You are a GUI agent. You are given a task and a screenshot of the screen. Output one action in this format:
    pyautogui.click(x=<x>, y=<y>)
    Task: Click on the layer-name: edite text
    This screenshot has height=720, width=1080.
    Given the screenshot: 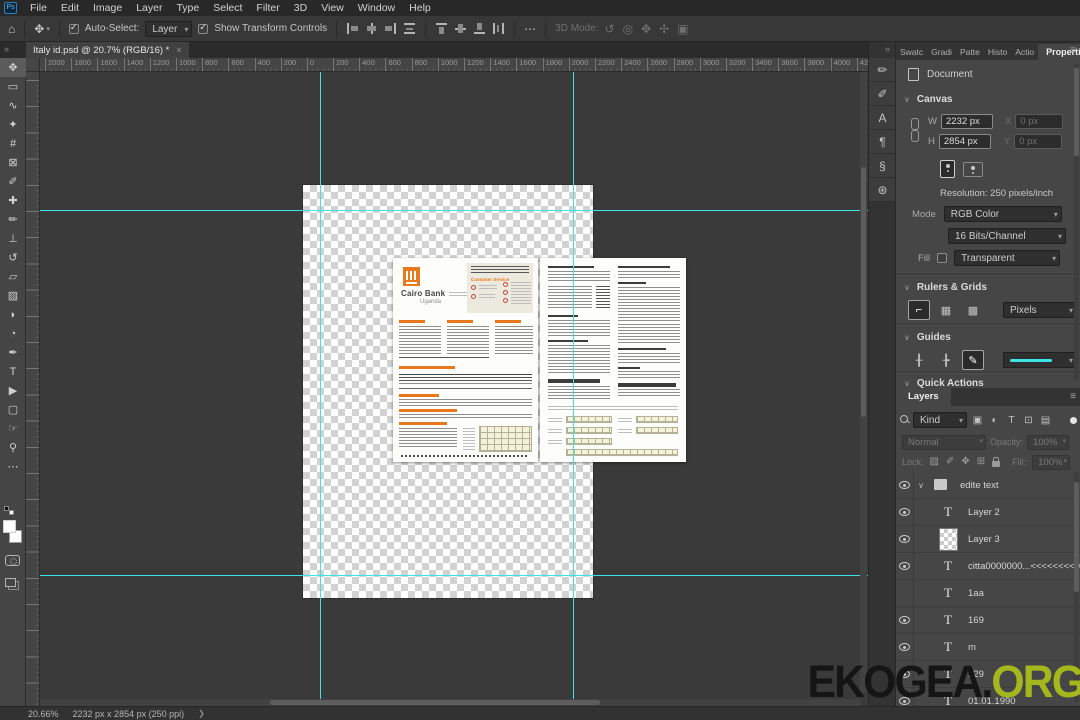 What is the action you would take?
    pyautogui.click(x=979, y=485)
    